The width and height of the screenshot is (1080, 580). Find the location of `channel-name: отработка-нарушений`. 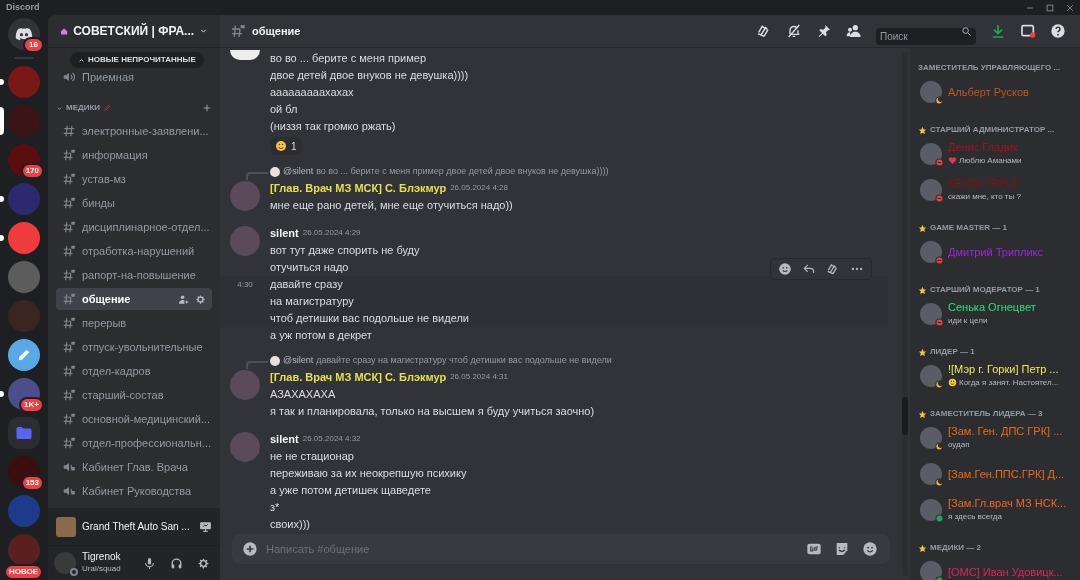

channel-name: отработка-нарушений is located at coordinates (139, 251).